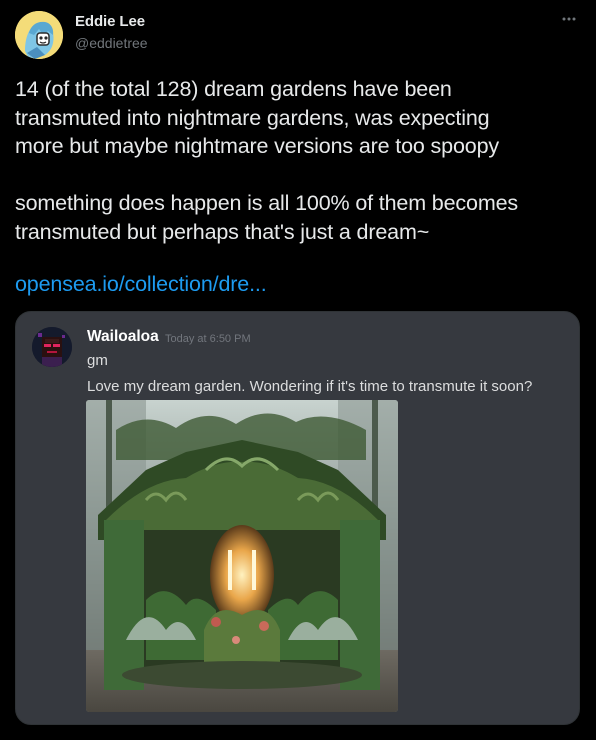 The image size is (596, 740). I want to click on author-avatar, so click(39, 35).